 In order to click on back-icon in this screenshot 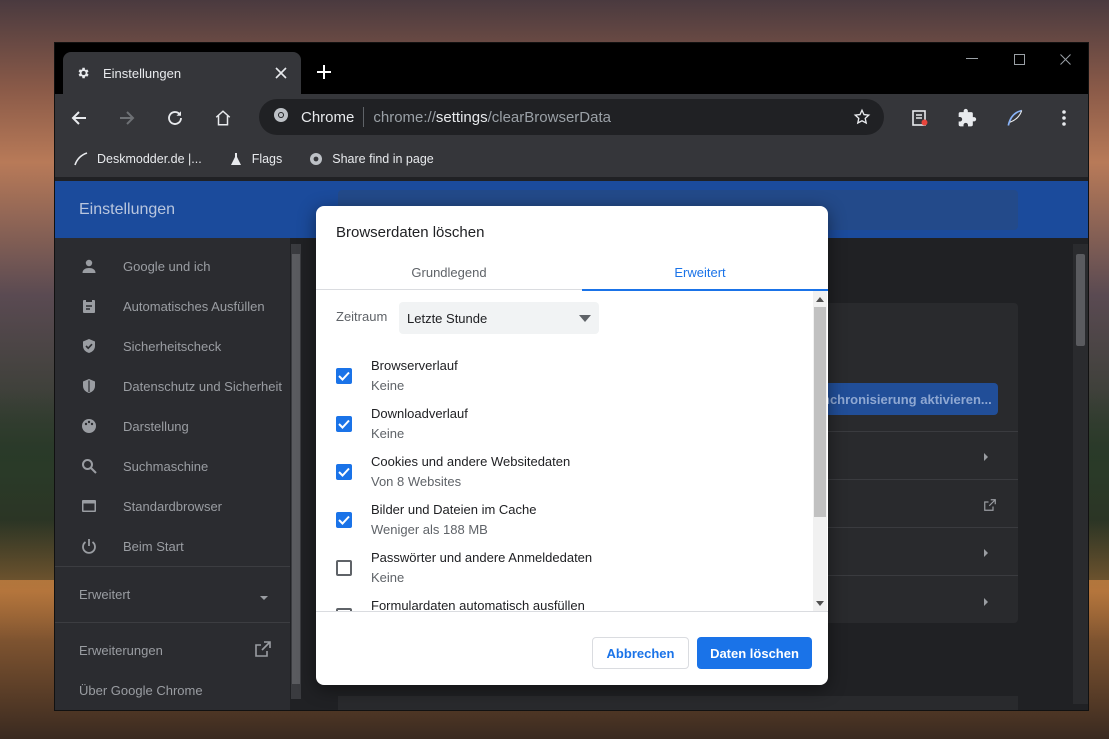, I will do `click(79, 118)`.